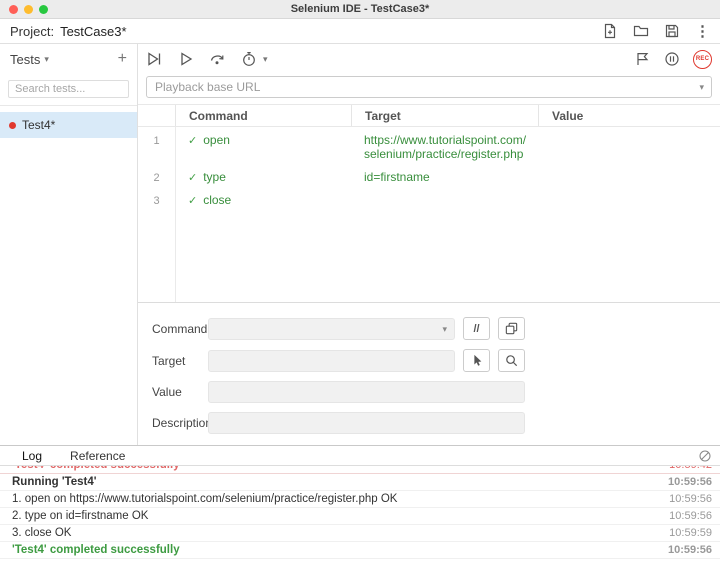 The height and width of the screenshot is (571, 720). What do you see at coordinates (156, 115) in the screenshot?
I see `row-number-header` at bounding box center [156, 115].